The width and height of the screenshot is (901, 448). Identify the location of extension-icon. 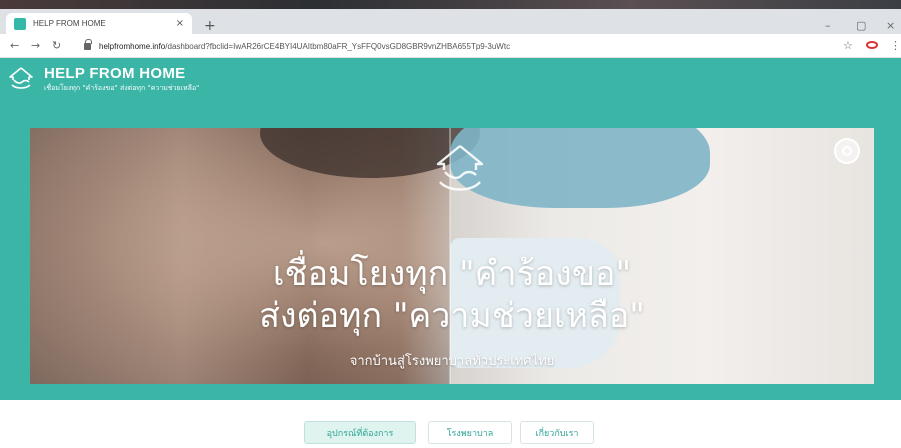
(872, 45).